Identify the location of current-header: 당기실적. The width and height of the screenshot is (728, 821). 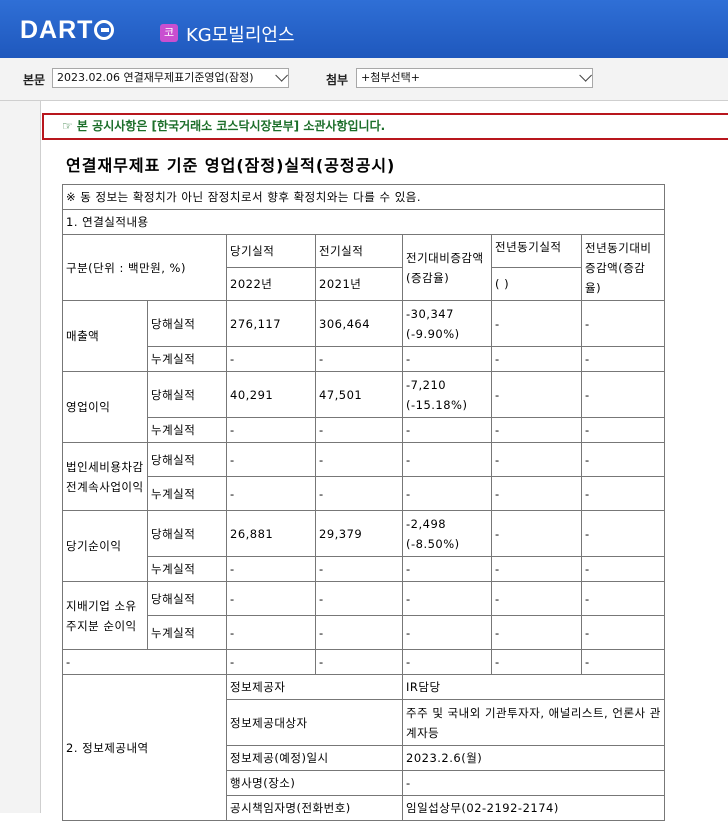
(271, 251).